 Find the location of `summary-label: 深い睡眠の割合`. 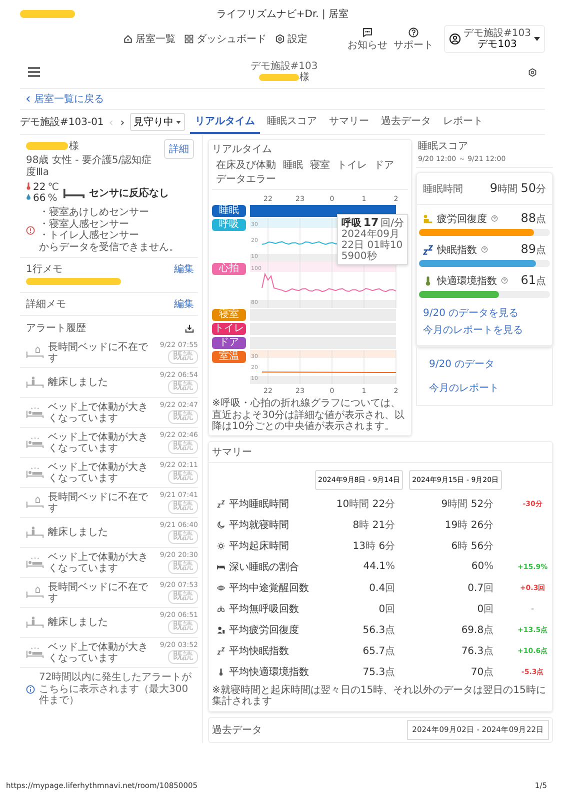

summary-label: 深い睡眠の割合 is located at coordinates (264, 567).